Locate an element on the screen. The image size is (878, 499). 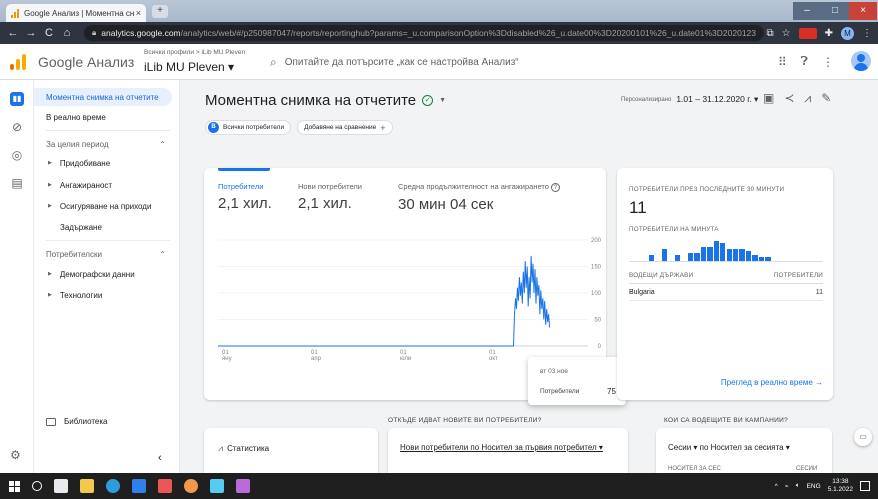
profile-m-icon: M is located at coordinates (847, 33).